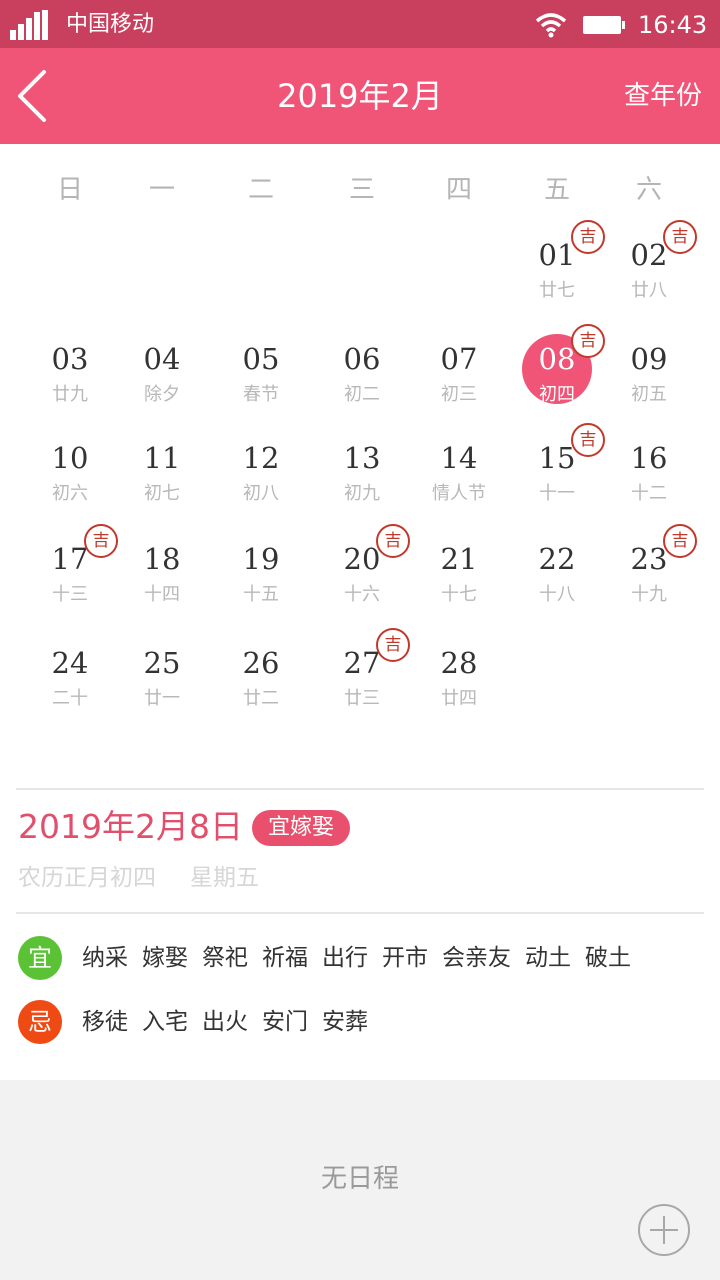  What do you see at coordinates (162, 458) in the screenshot?
I see `day-number: 11` at bounding box center [162, 458].